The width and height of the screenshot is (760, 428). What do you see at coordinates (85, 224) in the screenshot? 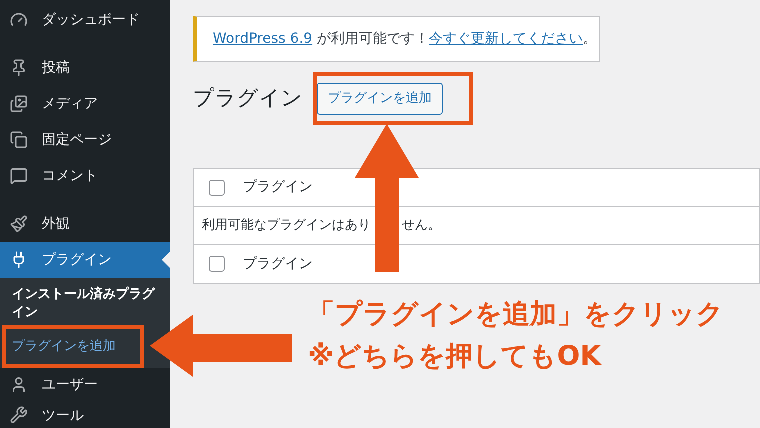
I see `sidebar-item: 外観` at bounding box center [85, 224].